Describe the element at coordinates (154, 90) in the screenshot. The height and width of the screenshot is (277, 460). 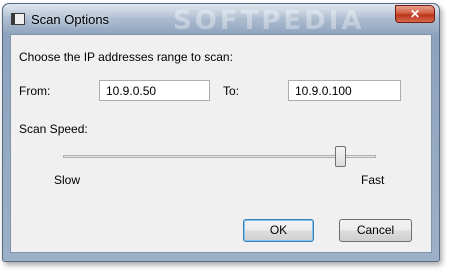
I see `from-ip-input` at that location.